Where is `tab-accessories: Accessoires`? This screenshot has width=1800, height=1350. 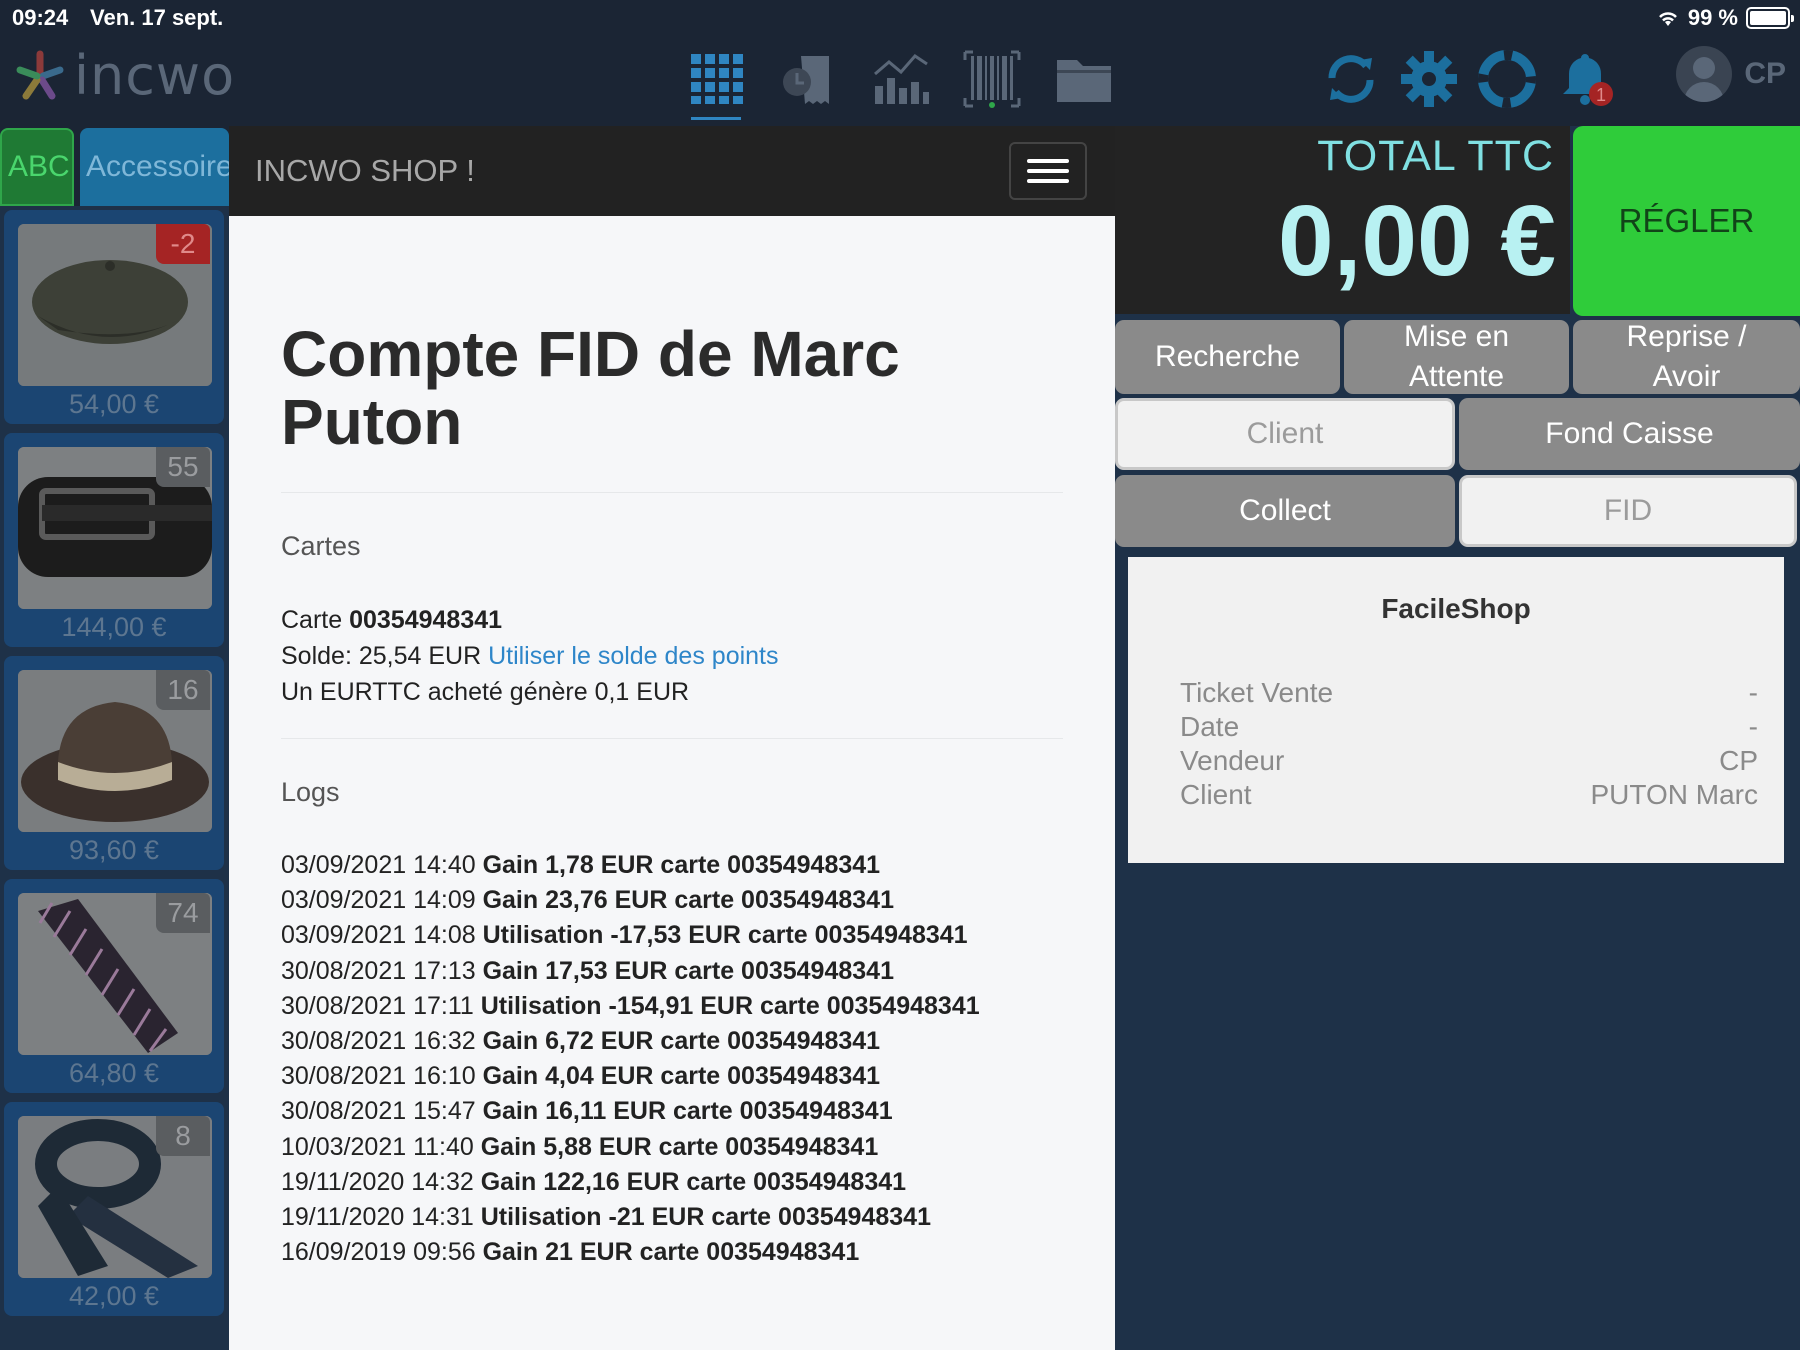
tab-accessories: Accessoires is located at coordinates (154, 167).